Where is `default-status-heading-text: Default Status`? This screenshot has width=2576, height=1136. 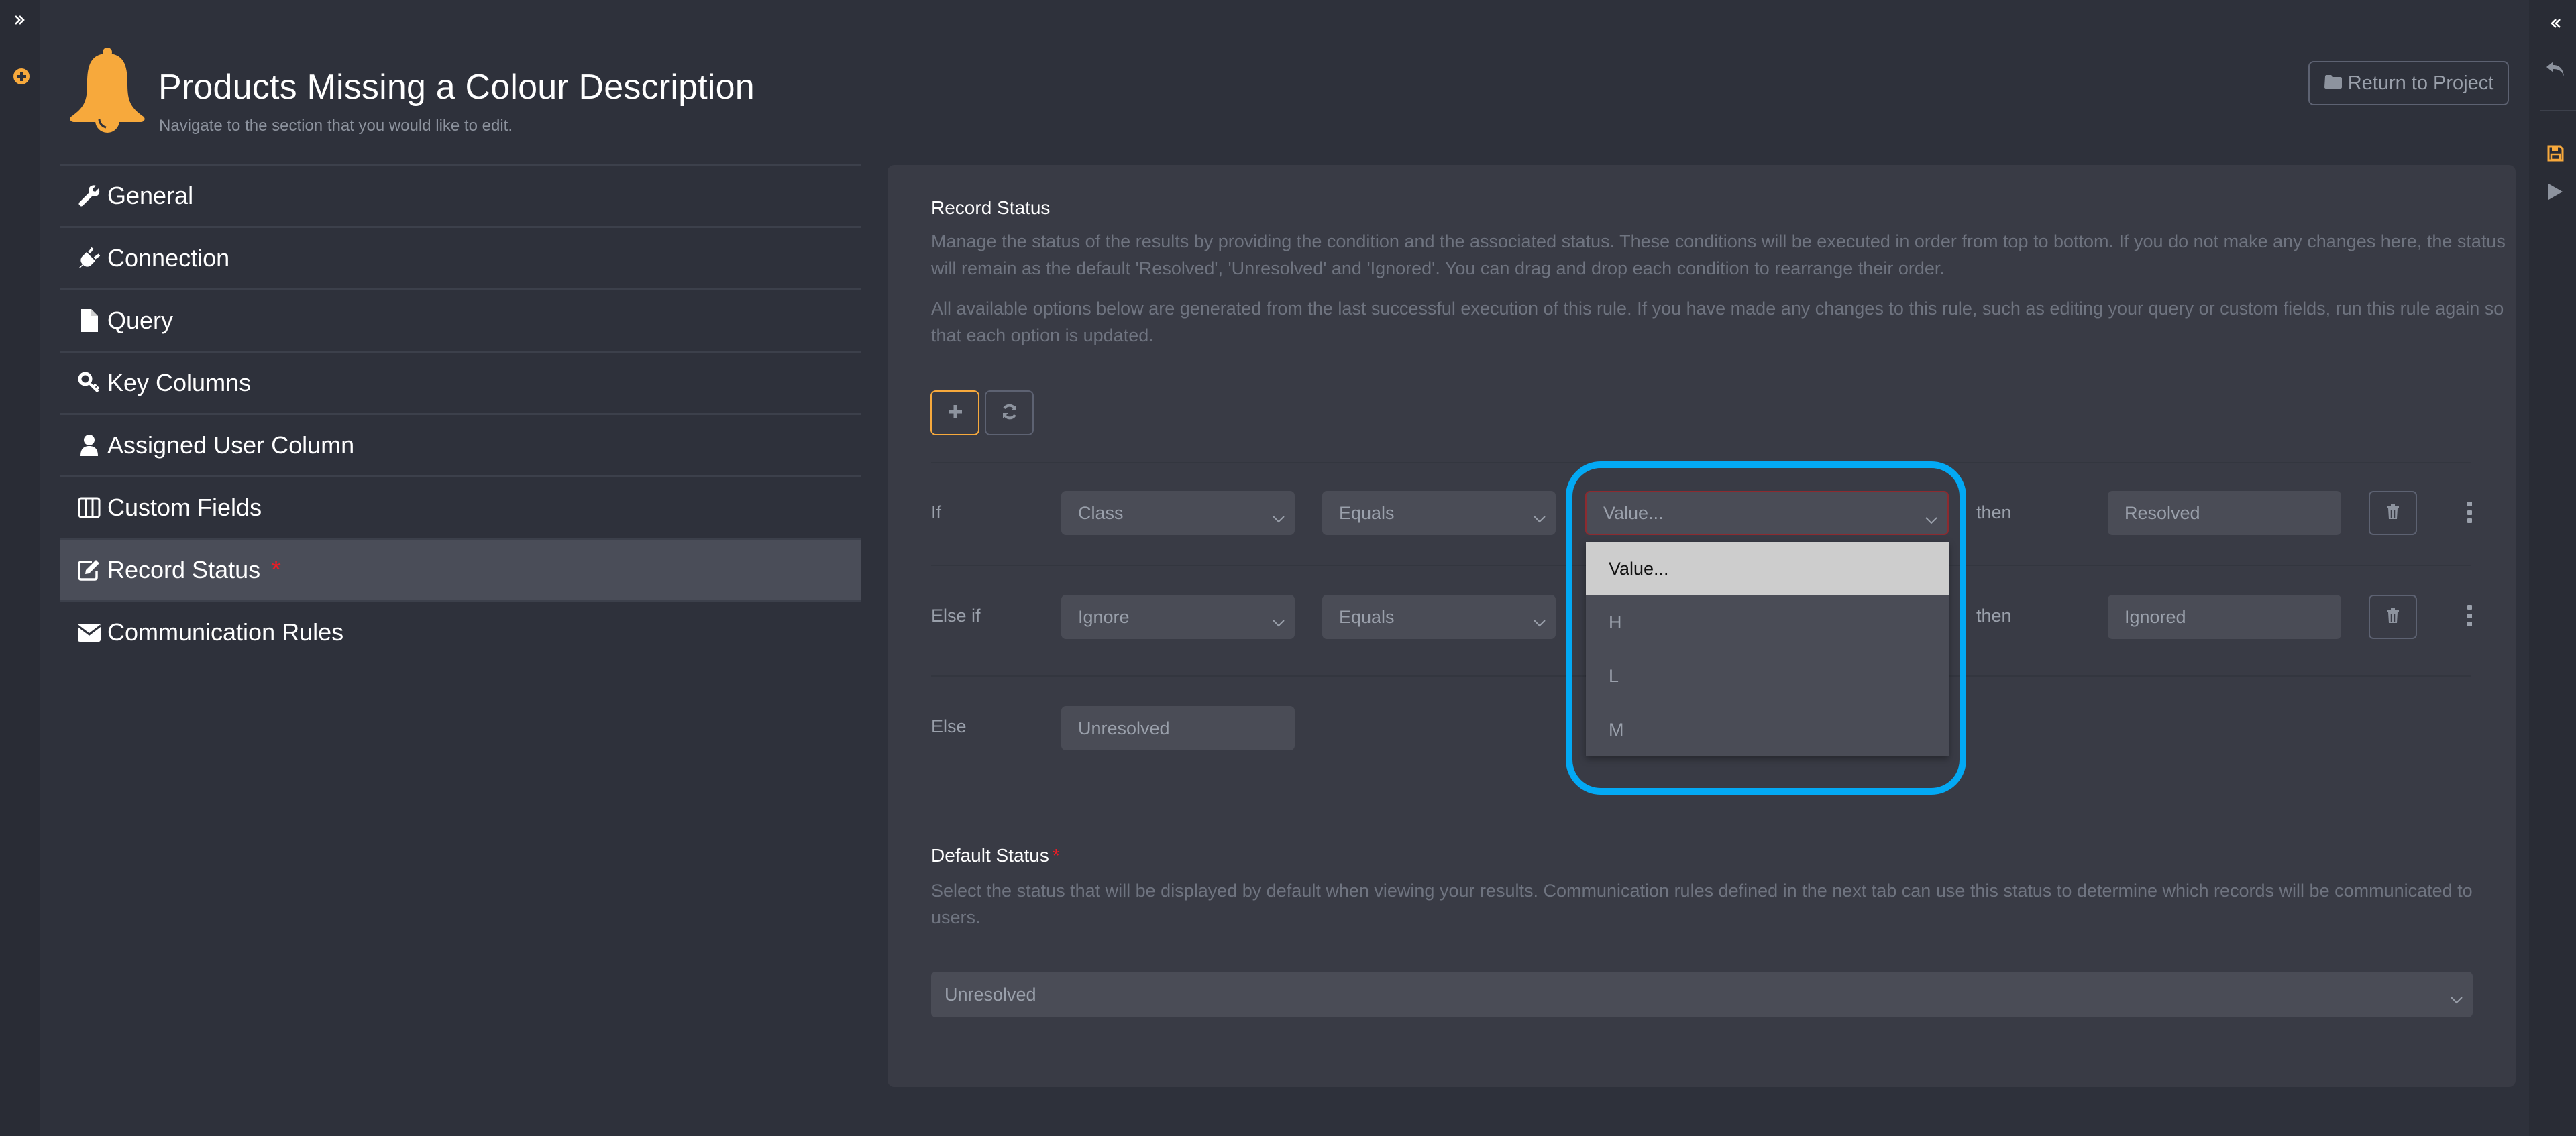 default-status-heading-text: Default Status is located at coordinates (990, 855).